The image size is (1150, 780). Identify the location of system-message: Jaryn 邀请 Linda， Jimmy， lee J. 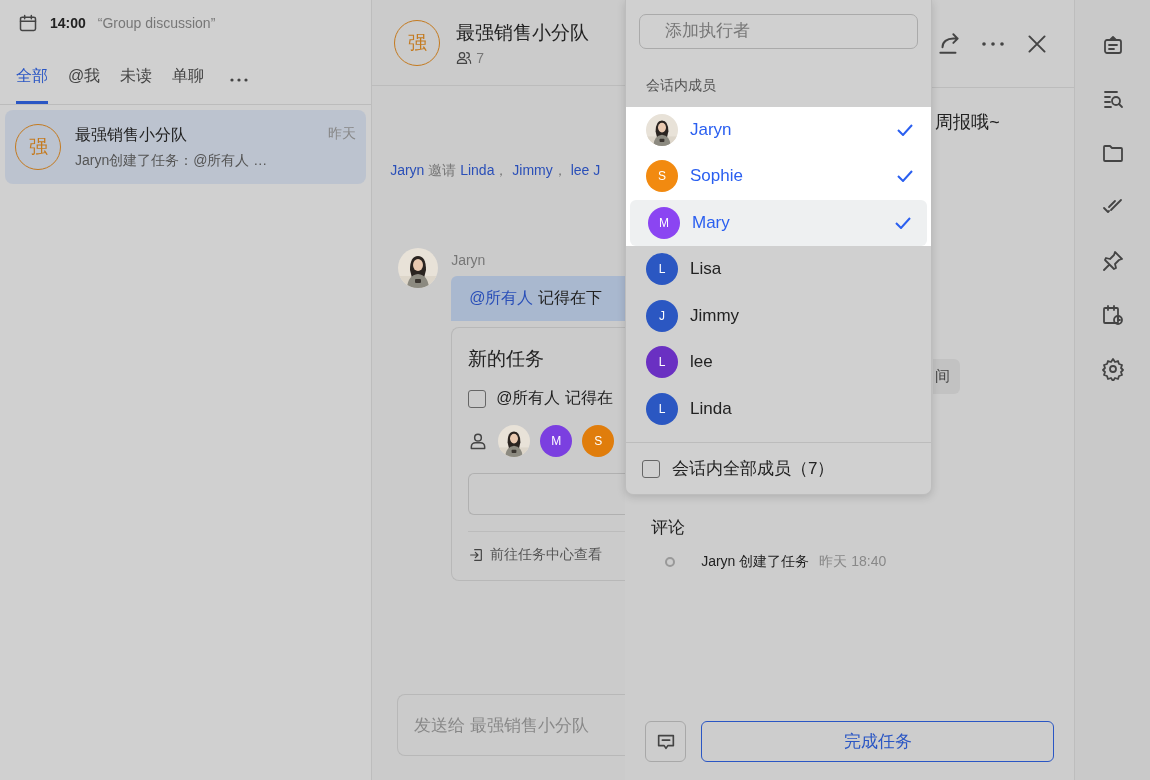
(495, 171).